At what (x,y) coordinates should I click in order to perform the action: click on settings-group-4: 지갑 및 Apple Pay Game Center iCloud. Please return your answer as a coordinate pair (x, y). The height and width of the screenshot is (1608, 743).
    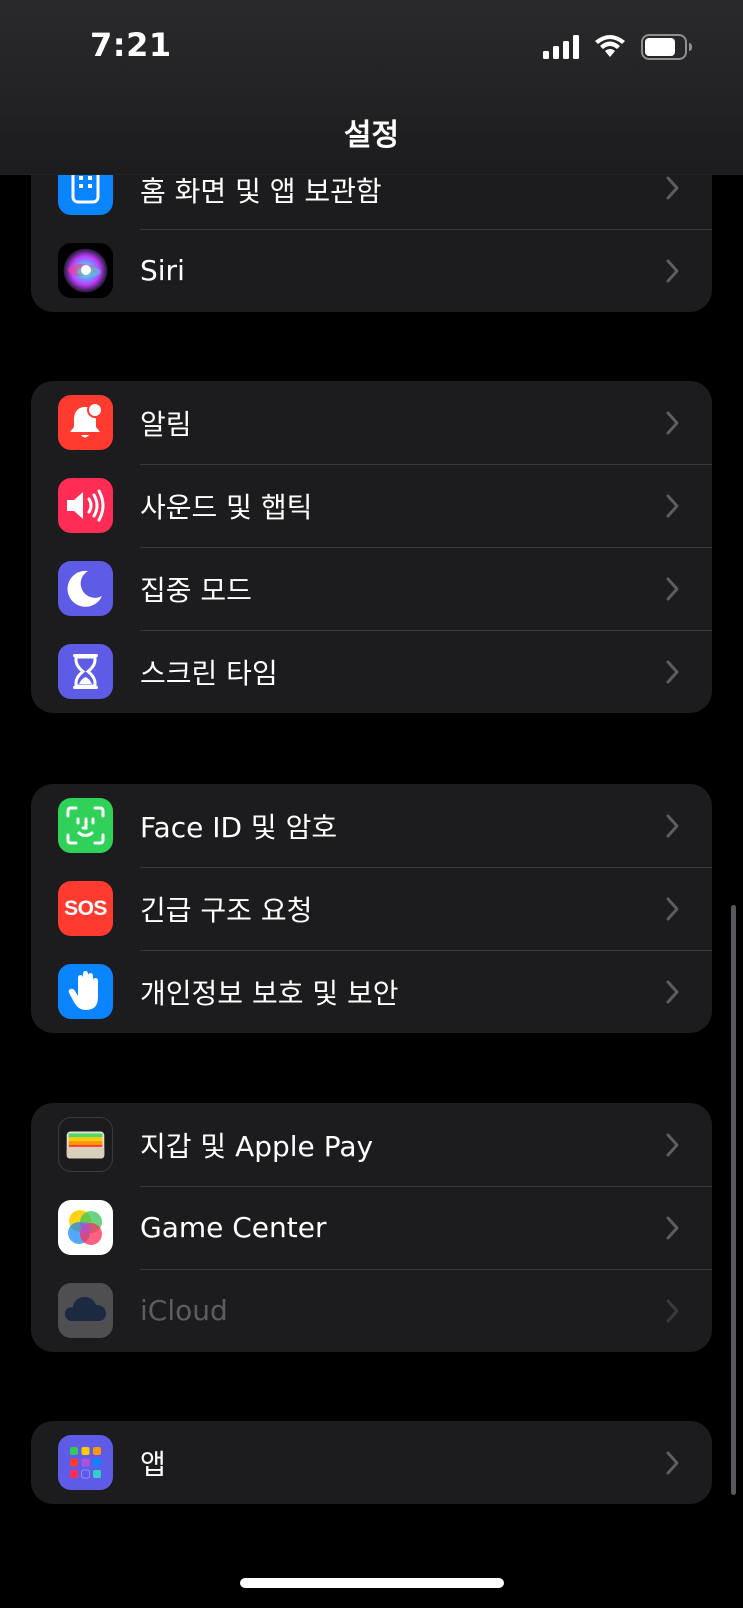
    Looking at the image, I should click on (371, 1227).